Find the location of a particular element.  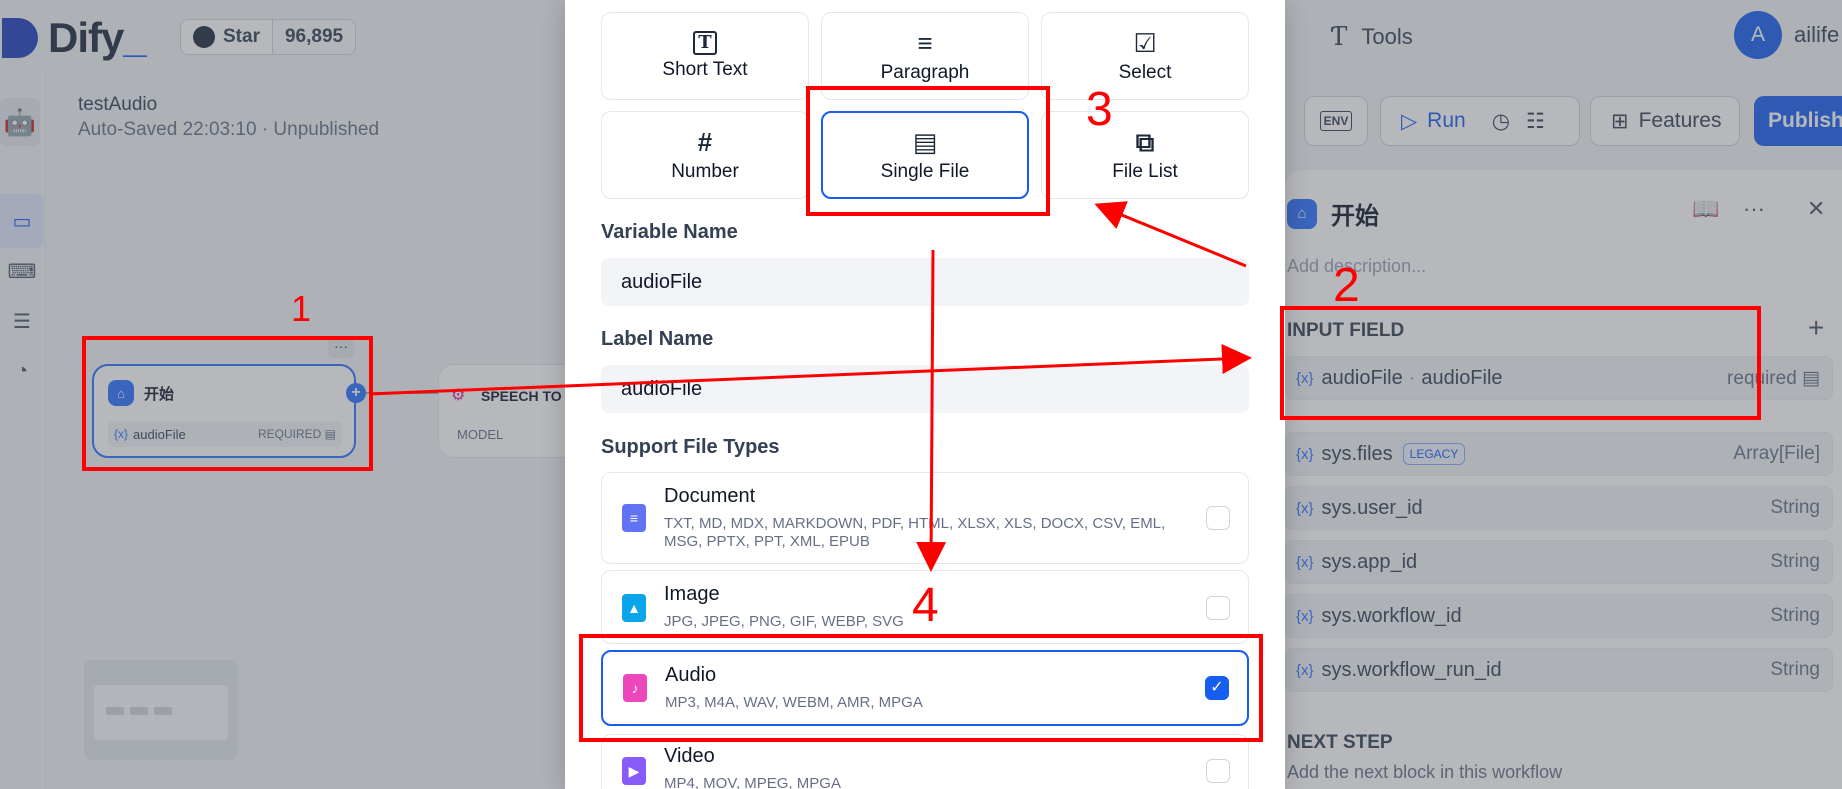

field-type-label: Paragraph is located at coordinates (925, 72).